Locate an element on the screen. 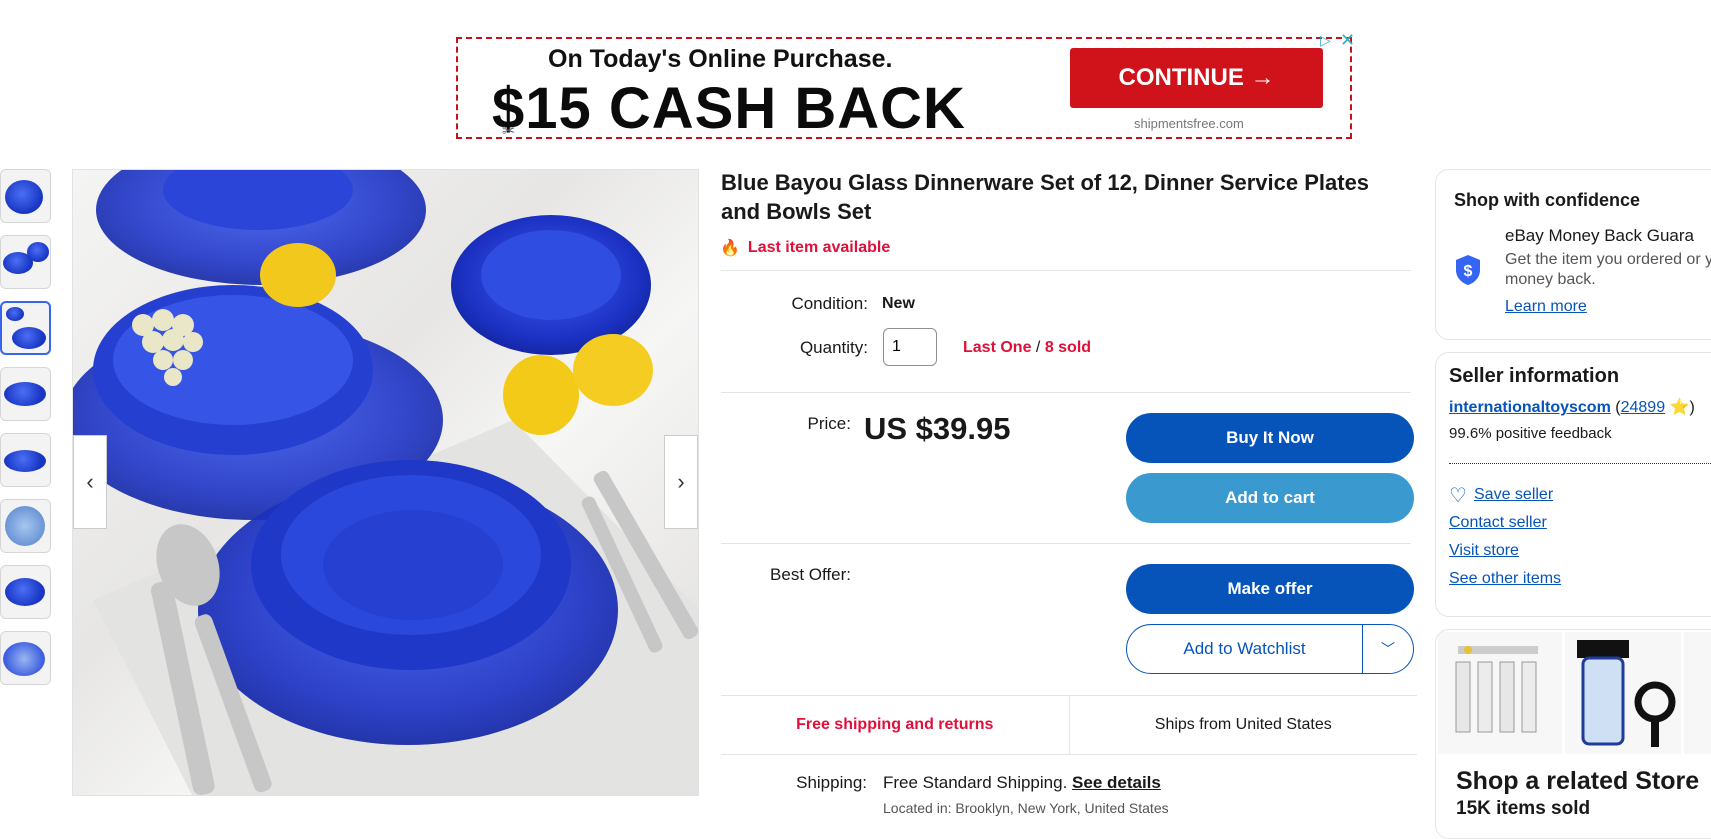  confidence-title: Shop with confidence is located at coordinates (1547, 200).